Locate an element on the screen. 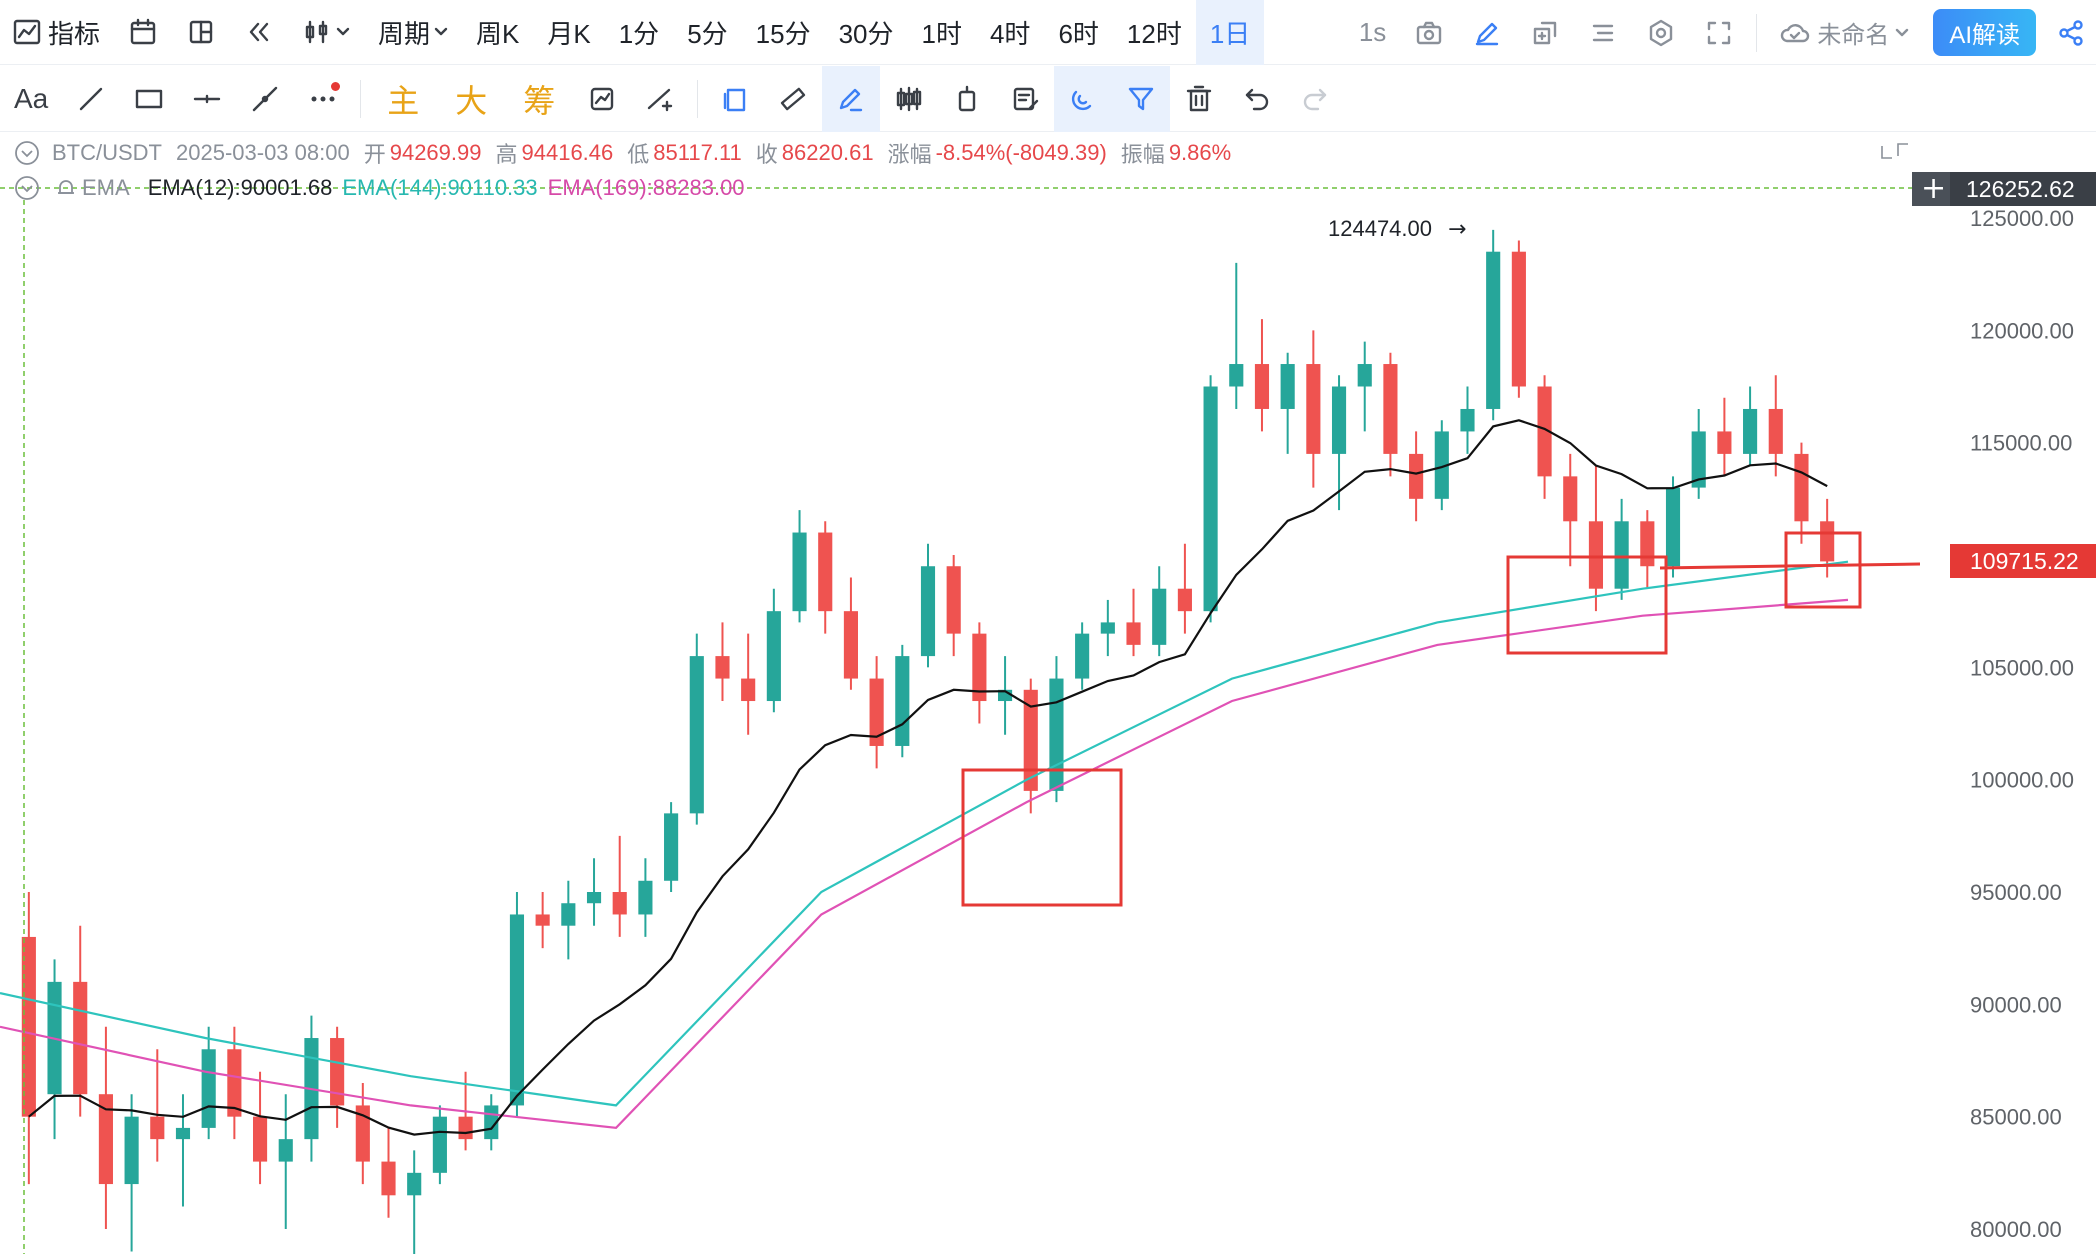 This screenshot has width=2096, height=1254. low-value: 85117.11 is located at coordinates (697, 152).